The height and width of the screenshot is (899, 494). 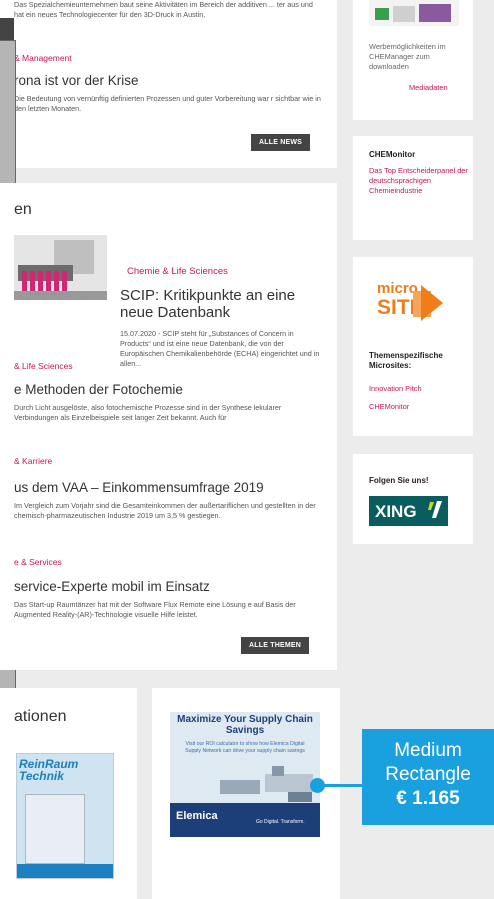 What do you see at coordinates (43, 366) in the screenshot?
I see `themen-item-category: & Life Sciences` at bounding box center [43, 366].